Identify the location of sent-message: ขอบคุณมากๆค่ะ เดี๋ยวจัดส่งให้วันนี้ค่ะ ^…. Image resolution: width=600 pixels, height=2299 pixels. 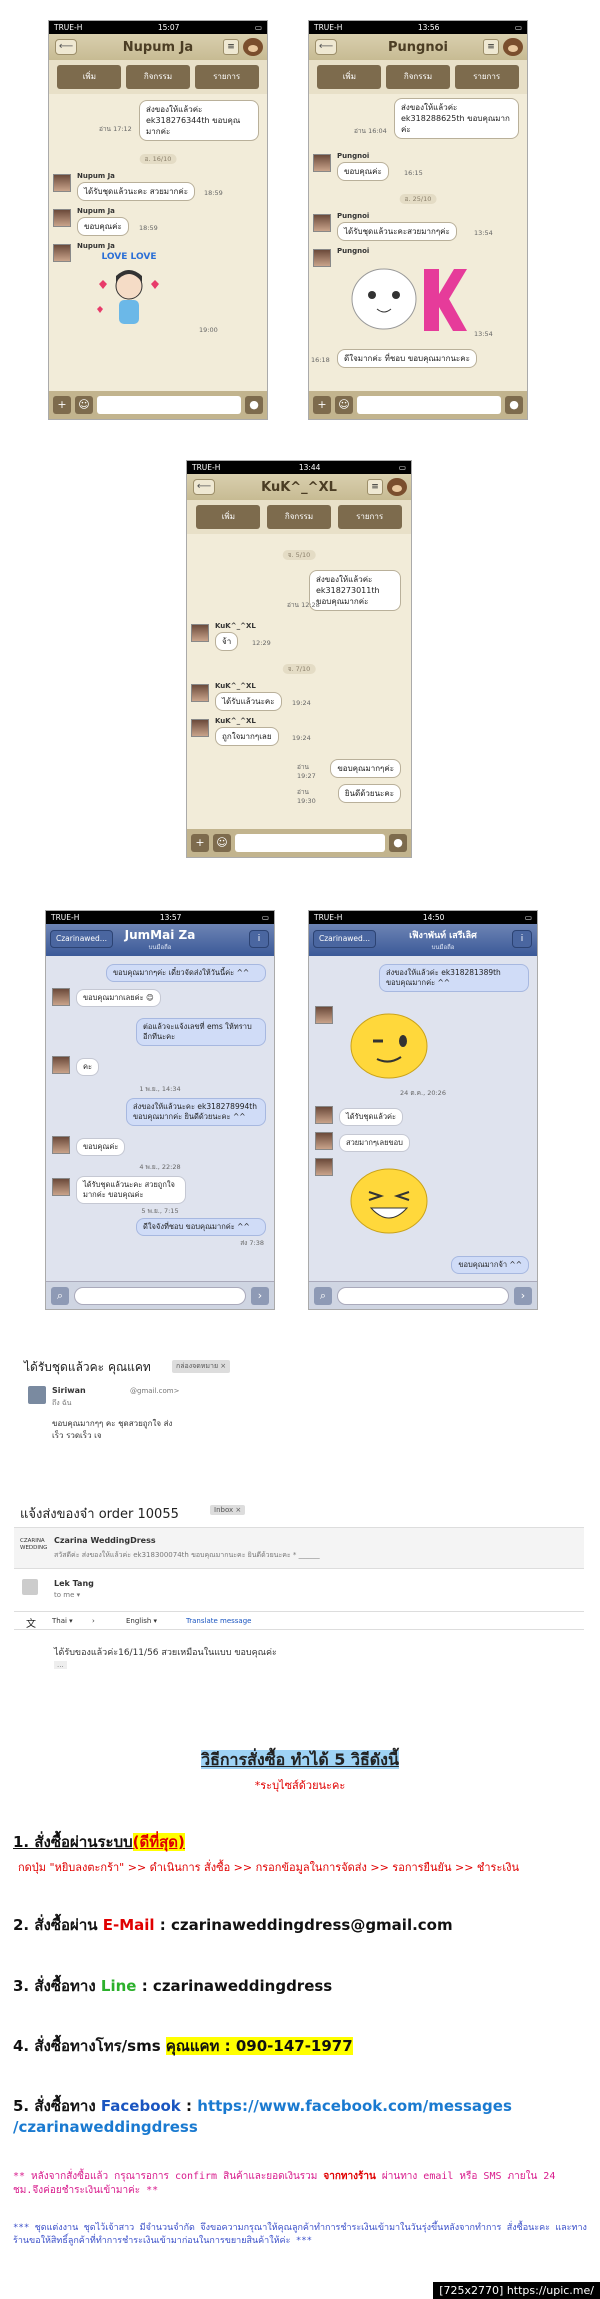
(186, 973).